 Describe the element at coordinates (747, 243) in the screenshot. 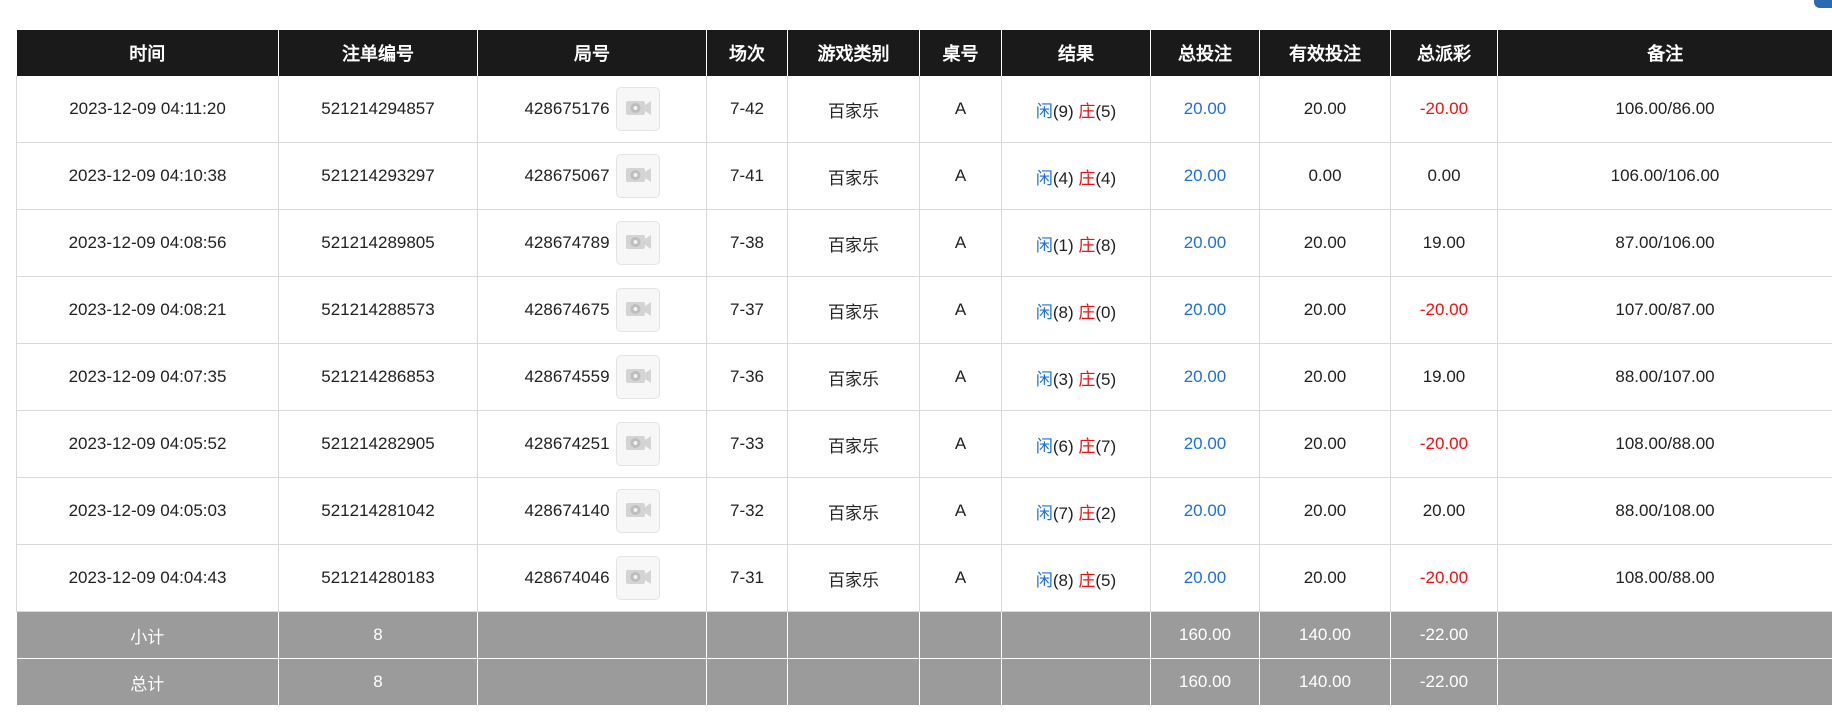

I see `row-session: 7-38` at that location.